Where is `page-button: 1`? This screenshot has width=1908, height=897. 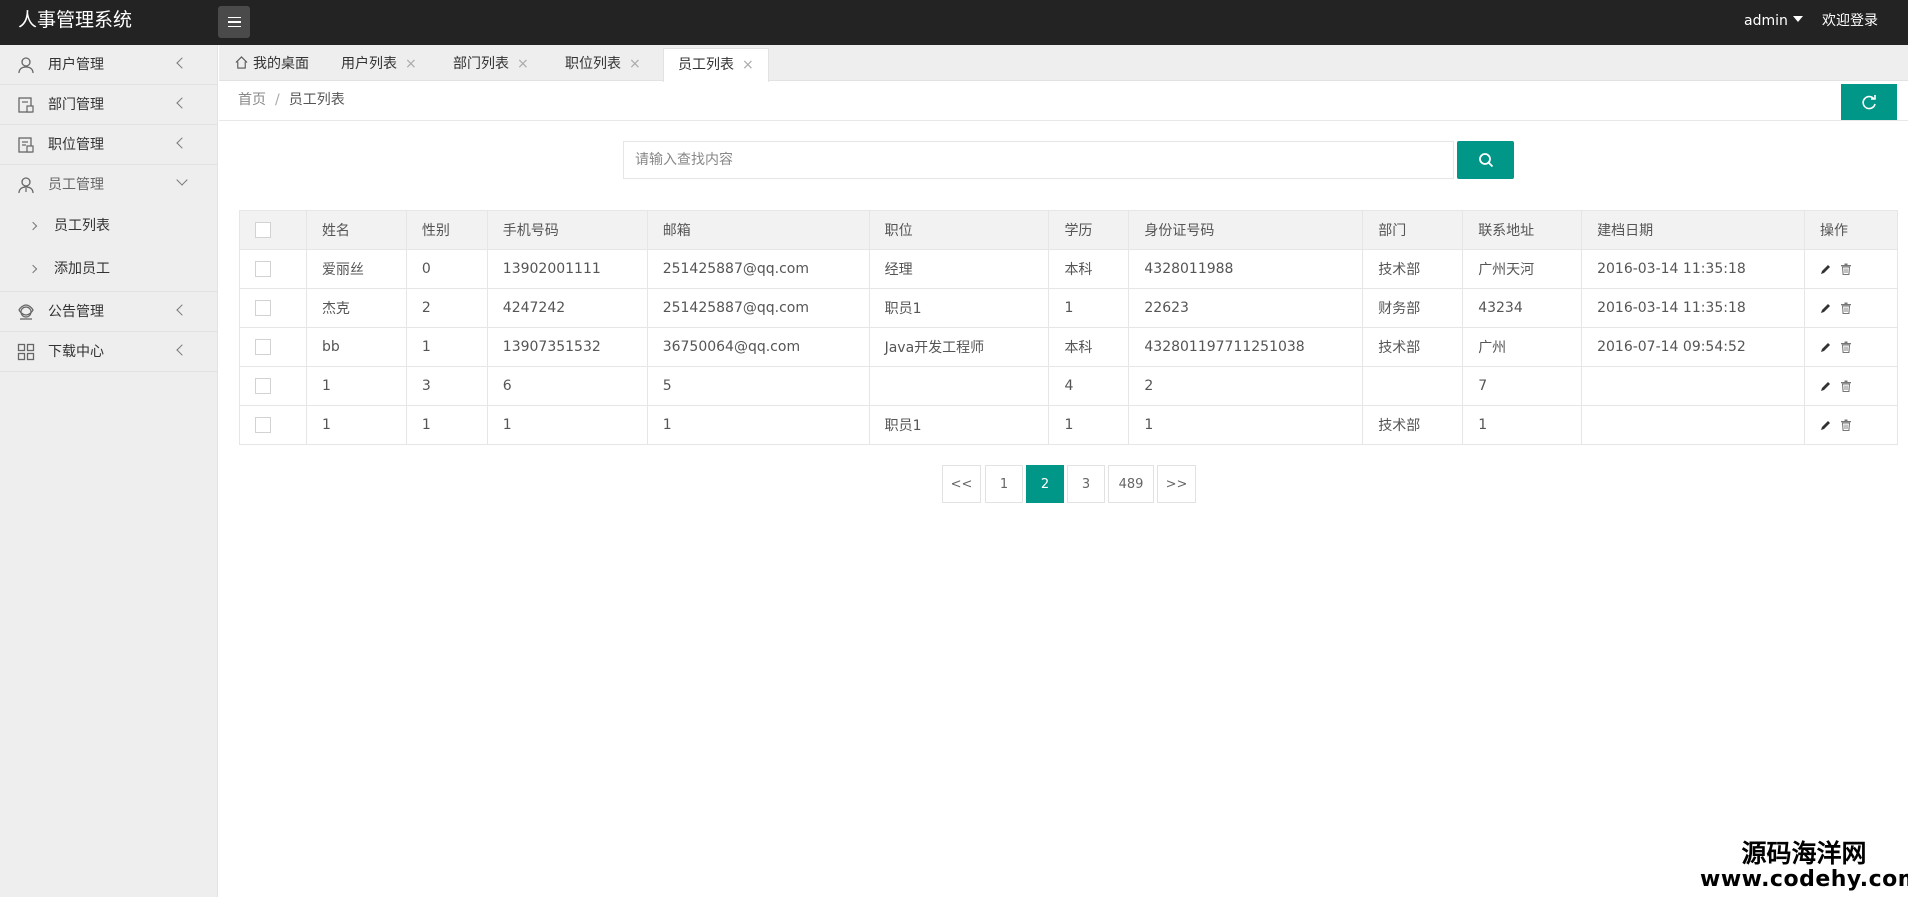 page-button: 1 is located at coordinates (1004, 484).